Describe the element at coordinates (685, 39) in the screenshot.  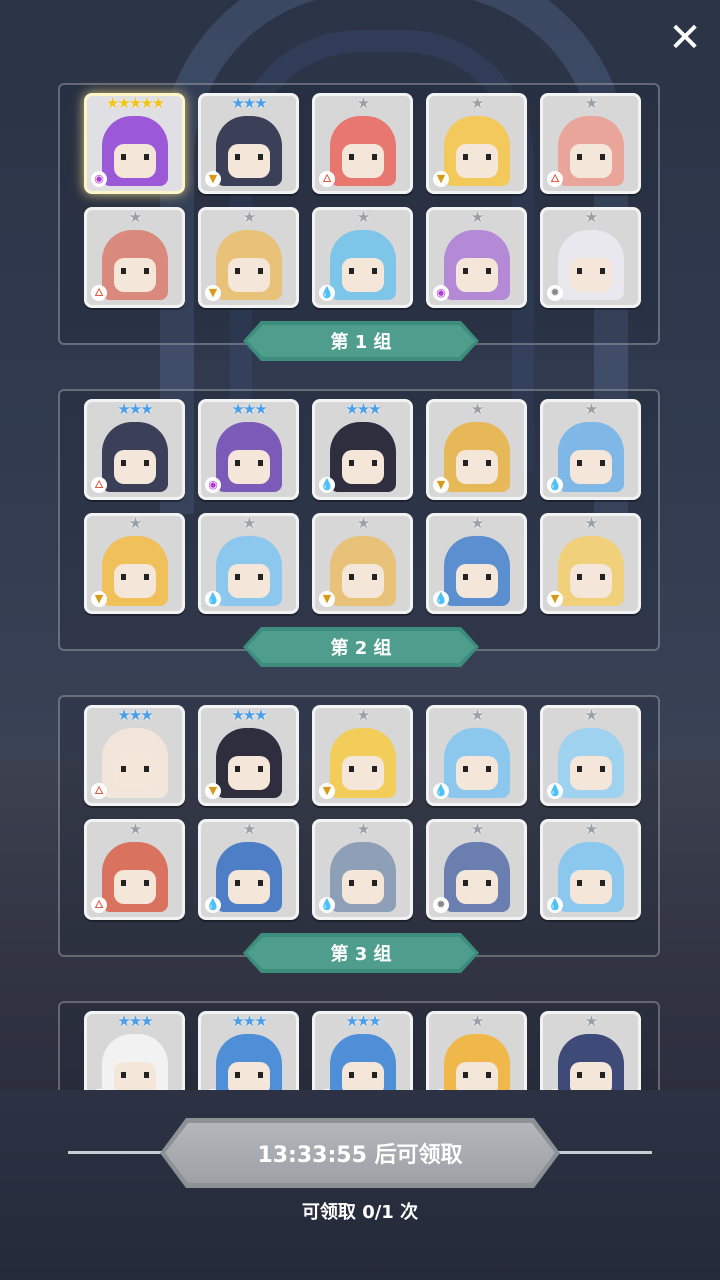
I see `close-icon: ✕` at that location.